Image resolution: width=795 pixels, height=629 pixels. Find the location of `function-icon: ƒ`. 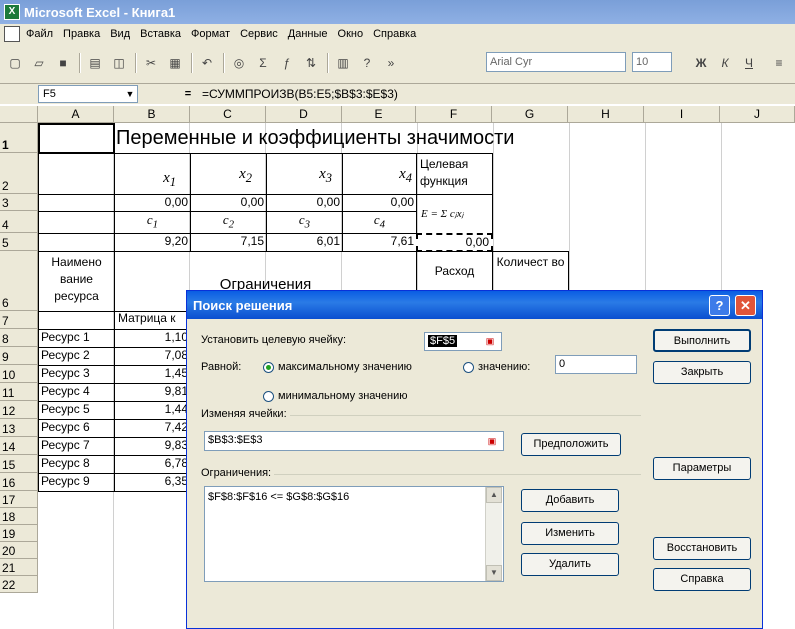

function-icon: ƒ is located at coordinates (287, 63).